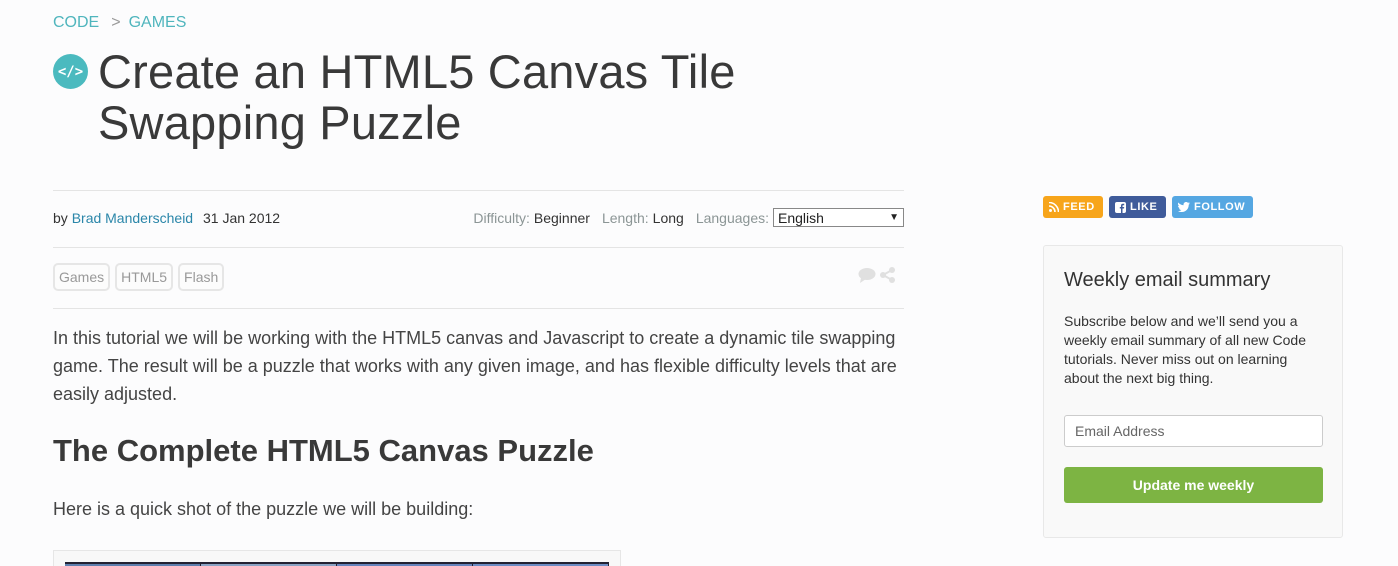 The width and height of the screenshot is (1398, 566). What do you see at coordinates (888, 275) in the screenshot?
I see `share-icon` at bounding box center [888, 275].